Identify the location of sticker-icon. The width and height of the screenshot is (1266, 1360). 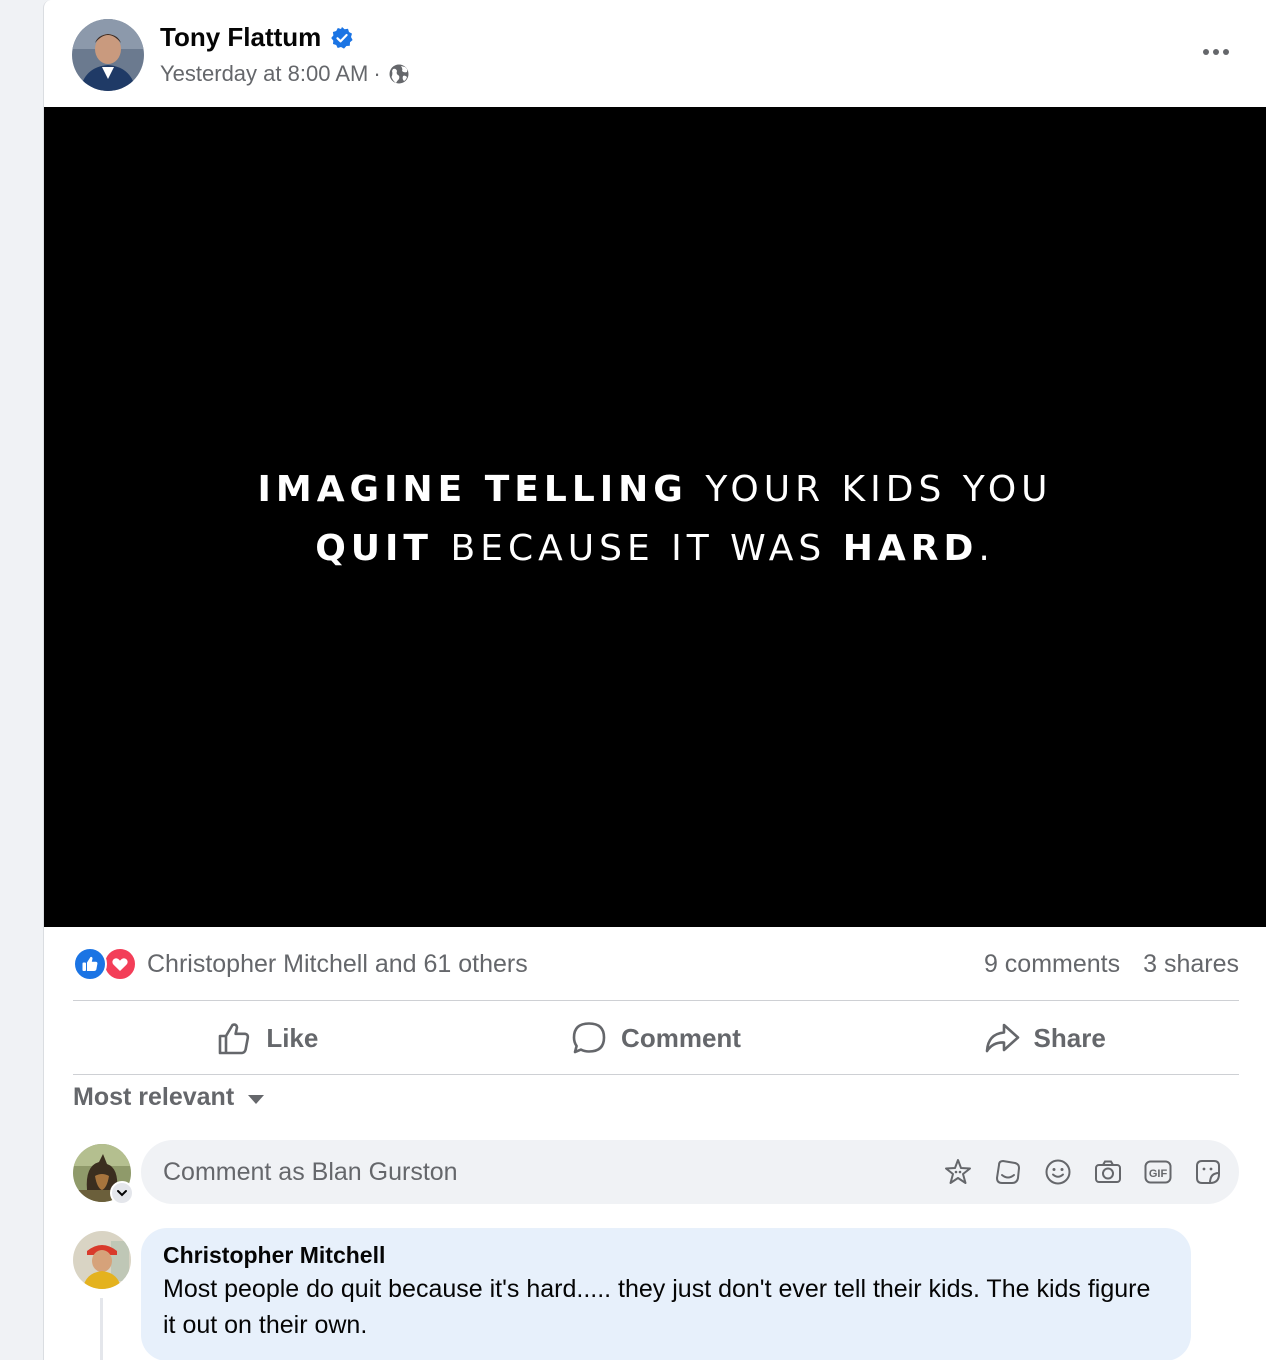
(1208, 1172).